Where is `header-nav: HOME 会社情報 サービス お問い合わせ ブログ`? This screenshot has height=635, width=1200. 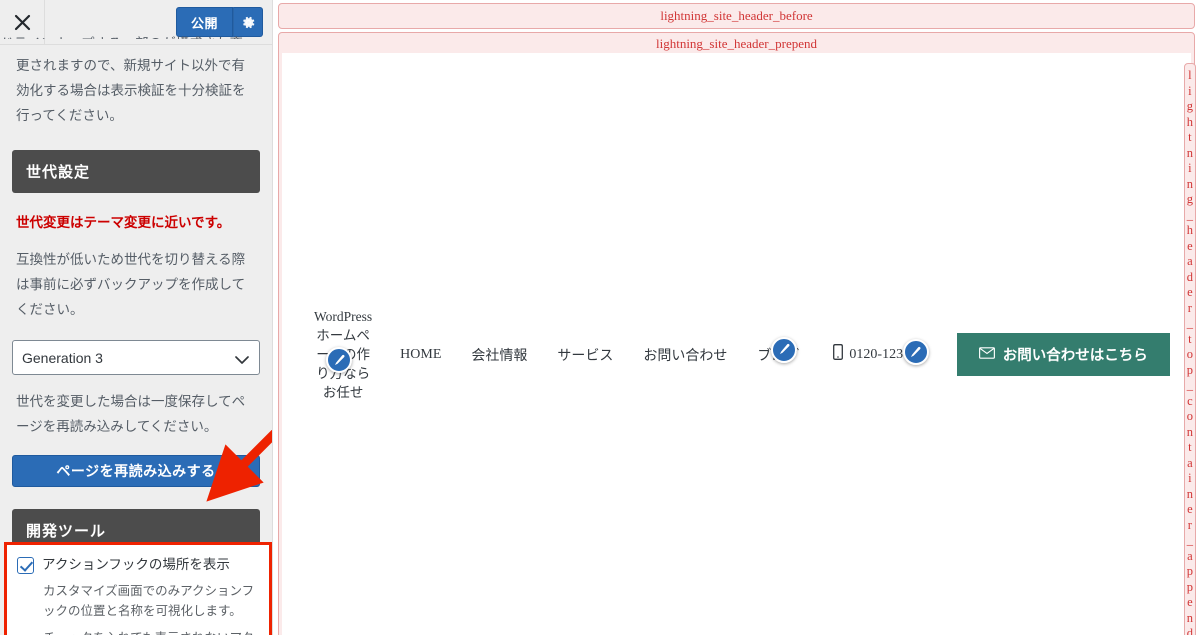
header-nav: HOME 会社情報 サービス お問い合わせ ブログ is located at coordinates (599, 350).